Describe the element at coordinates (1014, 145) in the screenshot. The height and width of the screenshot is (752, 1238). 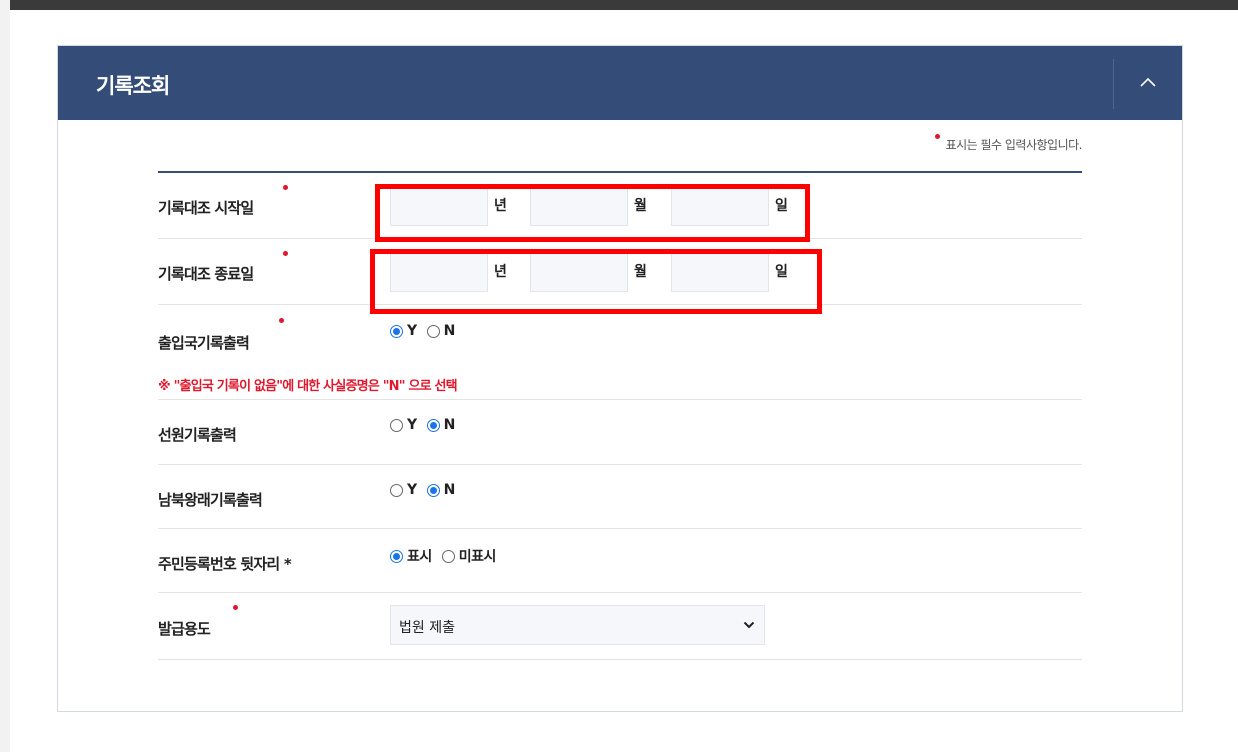
I see `required-note-text: 표시는 필수 입력사항입니다.` at that location.